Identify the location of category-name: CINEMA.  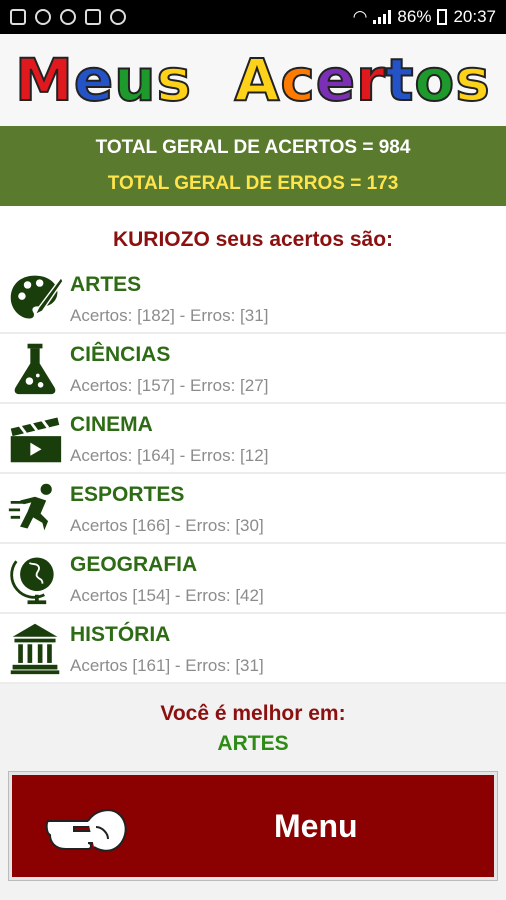
(111, 424).